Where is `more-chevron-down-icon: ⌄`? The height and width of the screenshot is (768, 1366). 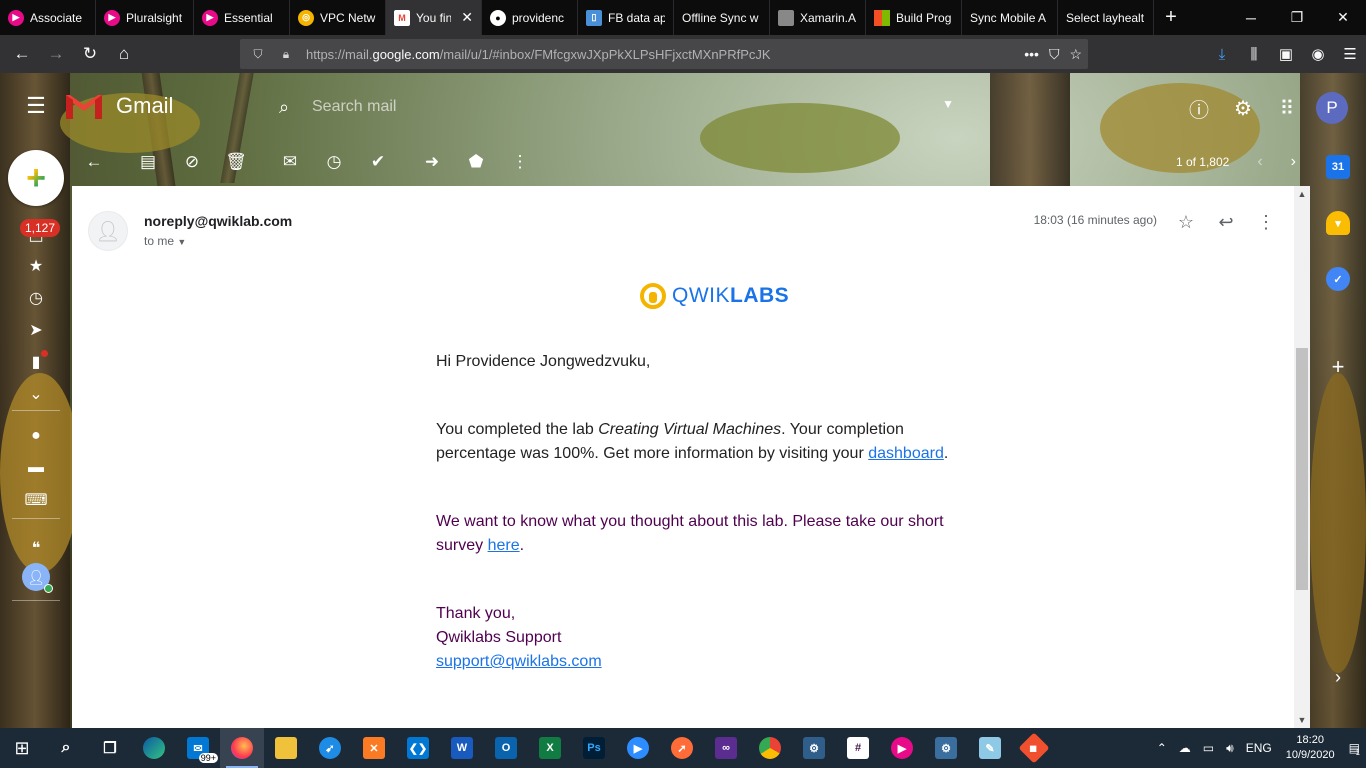 more-chevron-down-icon: ⌄ is located at coordinates (36, 394).